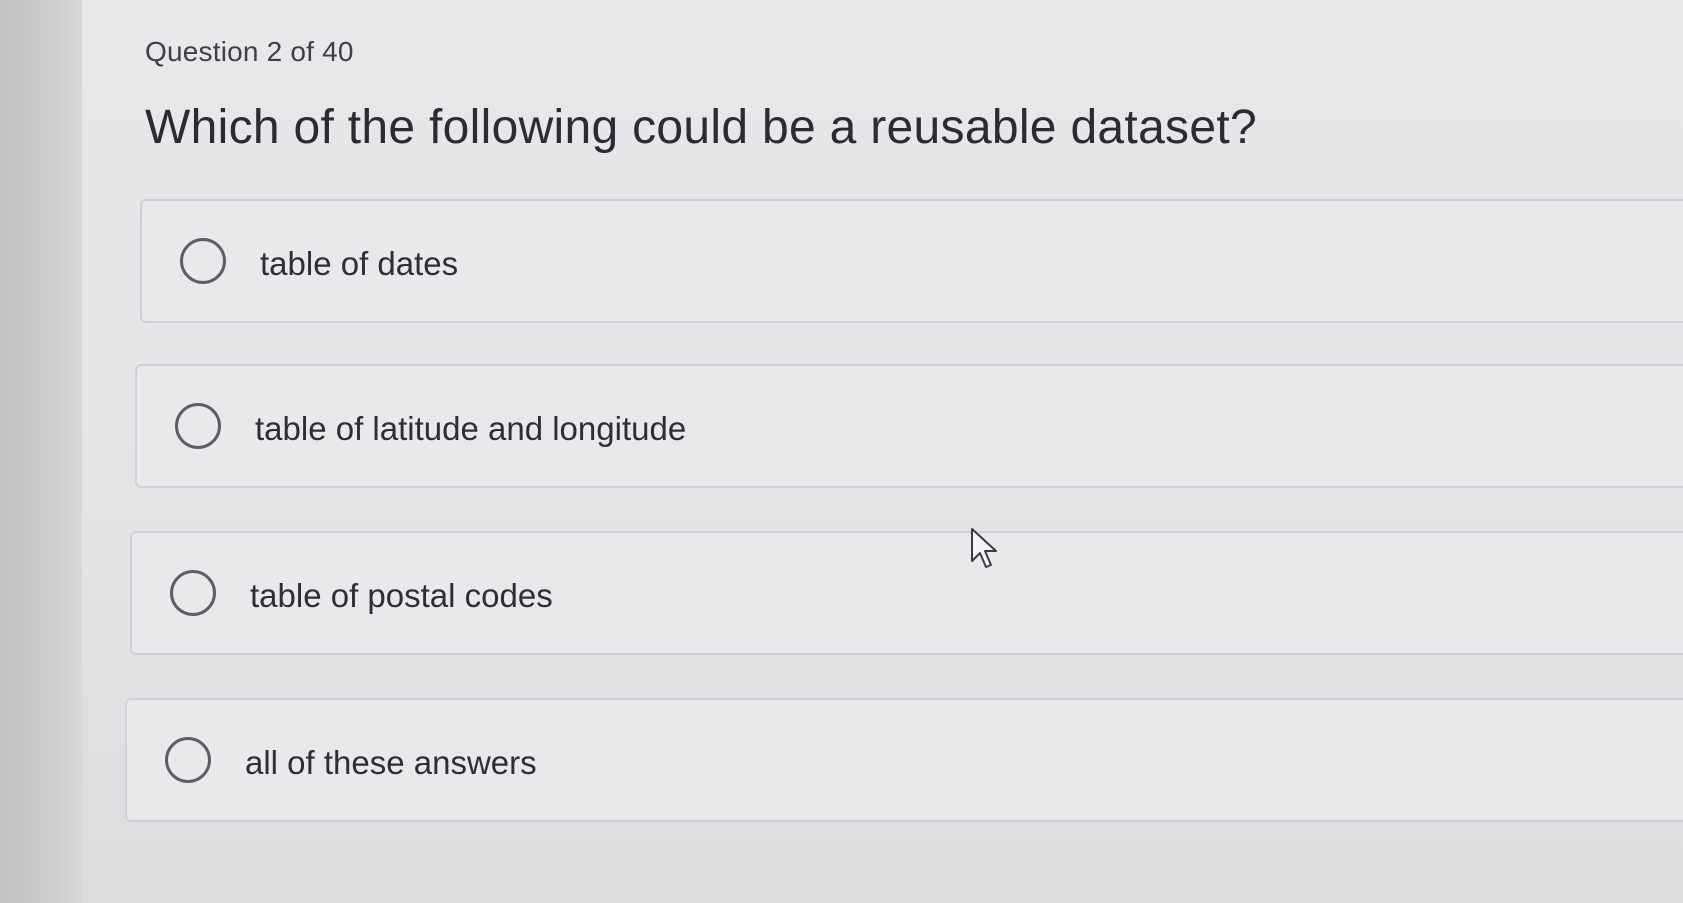  What do you see at coordinates (359, 263) in the screenshot?
I see `answer-option-label: table of dates` at bounding box center [359, 263].